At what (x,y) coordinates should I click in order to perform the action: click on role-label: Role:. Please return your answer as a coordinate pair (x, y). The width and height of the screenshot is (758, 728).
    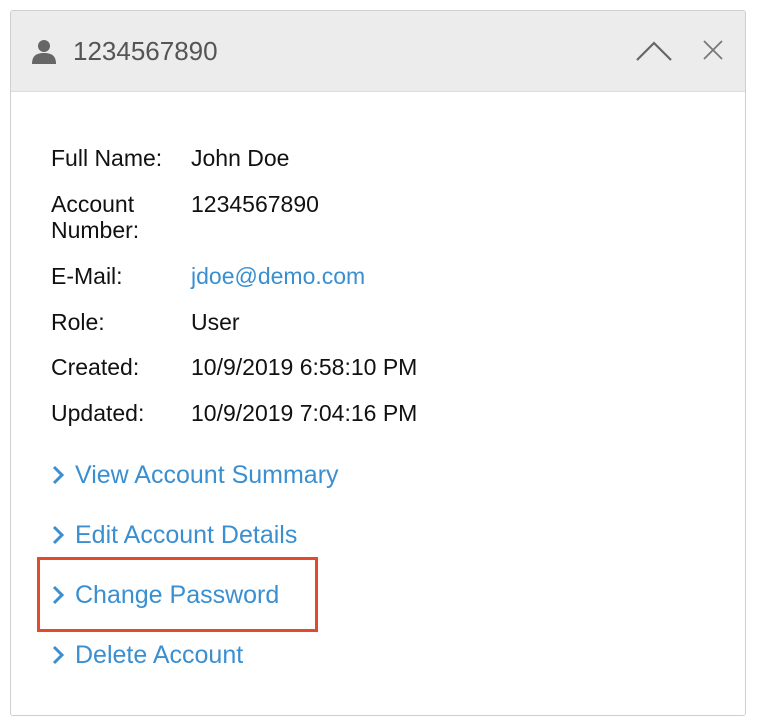
    Looking at the image, I should click on (78, 322).